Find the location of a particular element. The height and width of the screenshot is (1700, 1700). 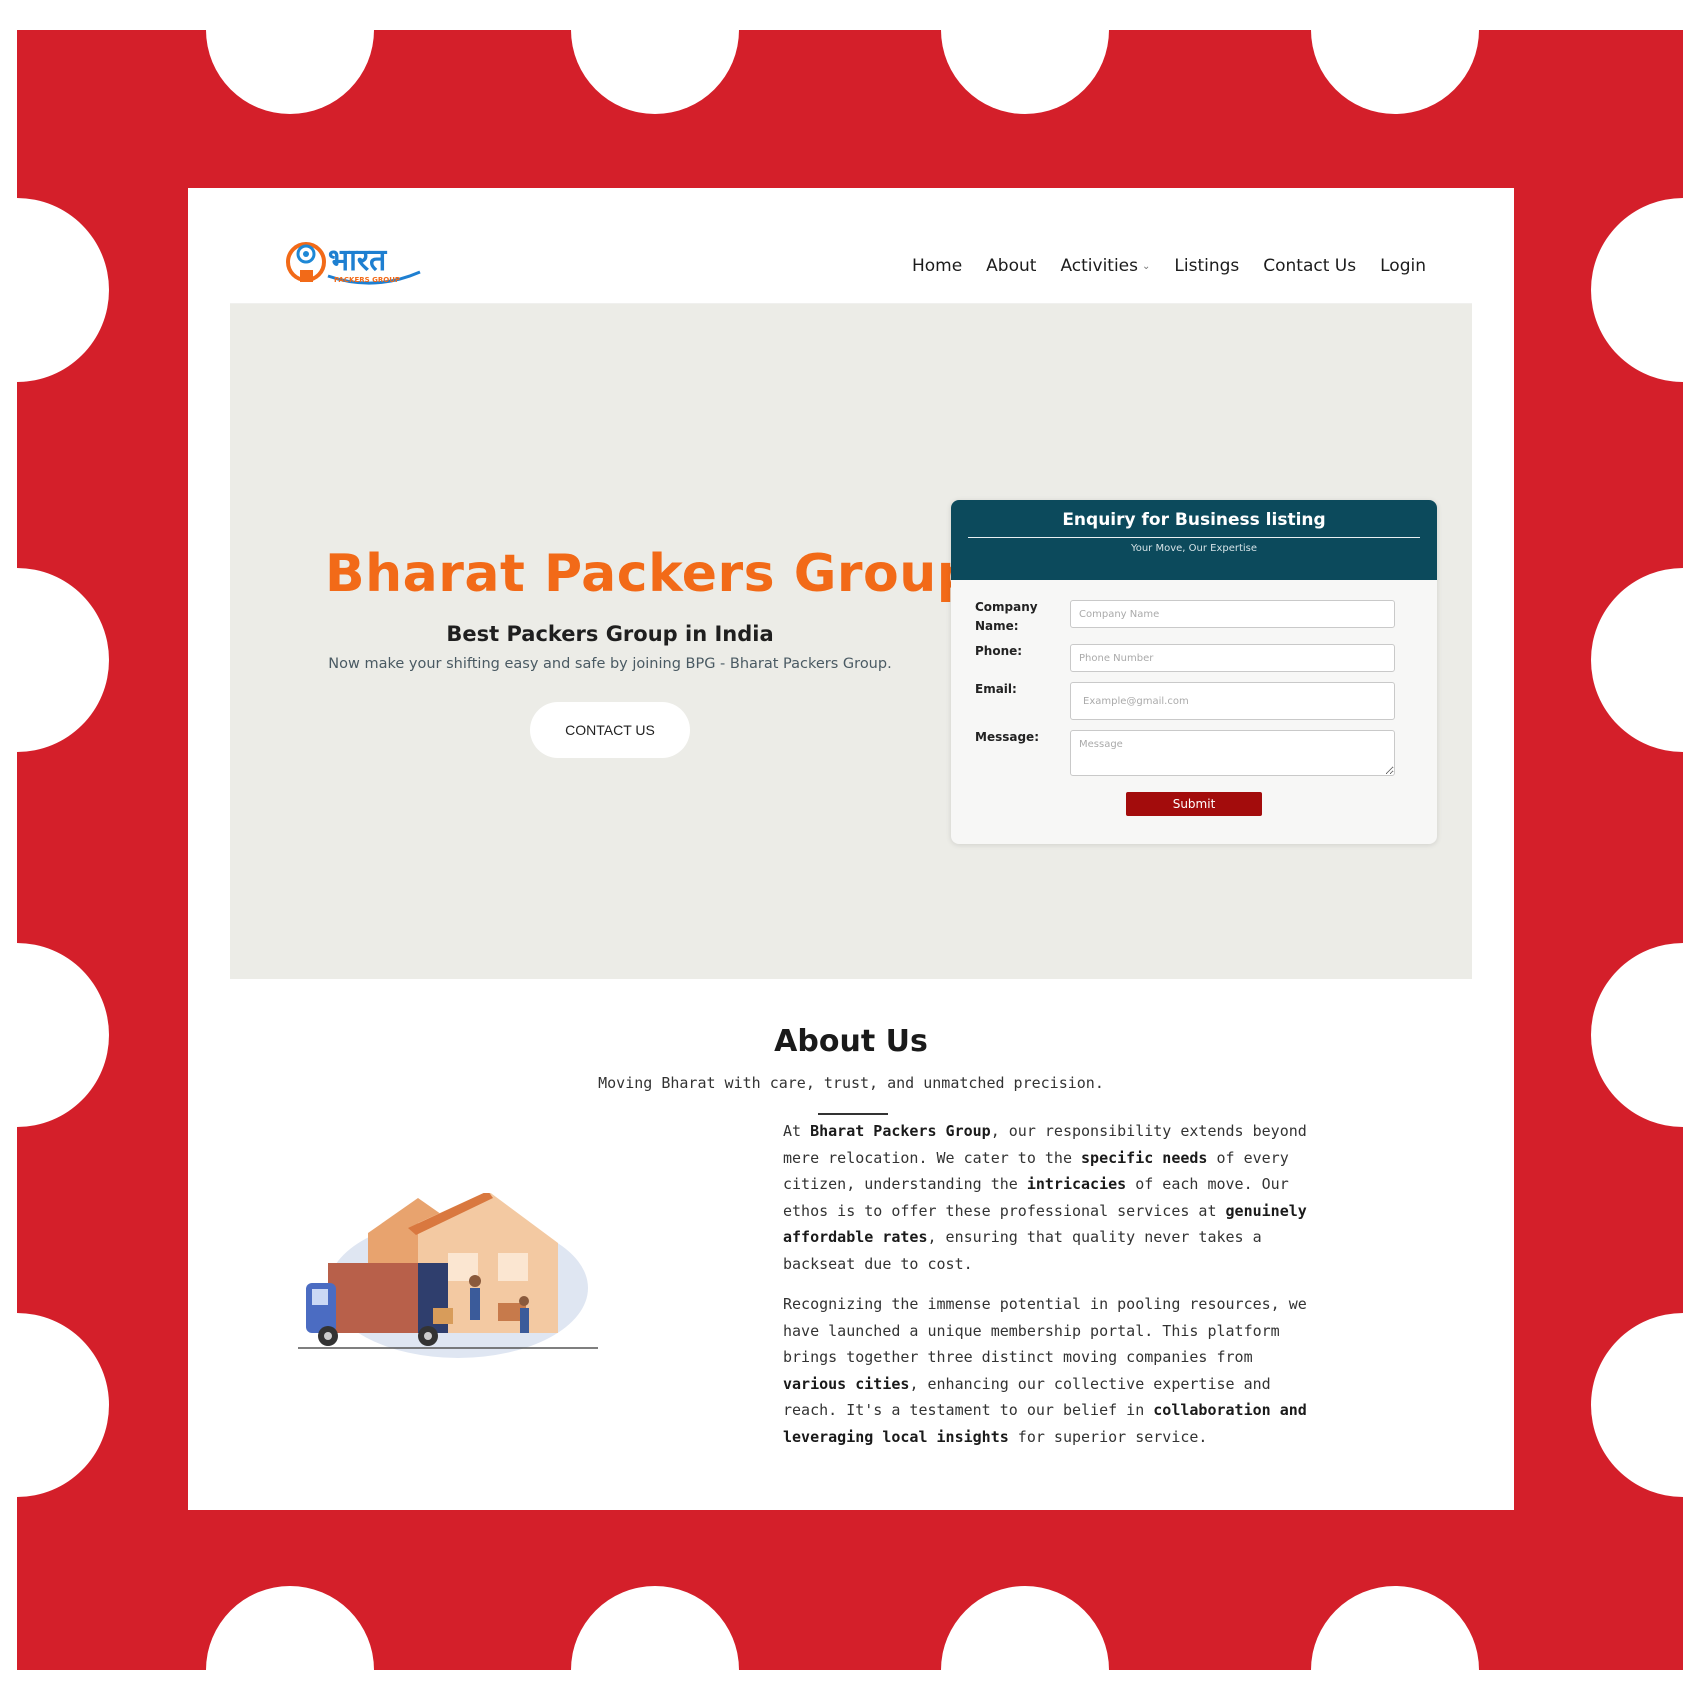

submit-button: Submit is located at coordinates (1194, 804).